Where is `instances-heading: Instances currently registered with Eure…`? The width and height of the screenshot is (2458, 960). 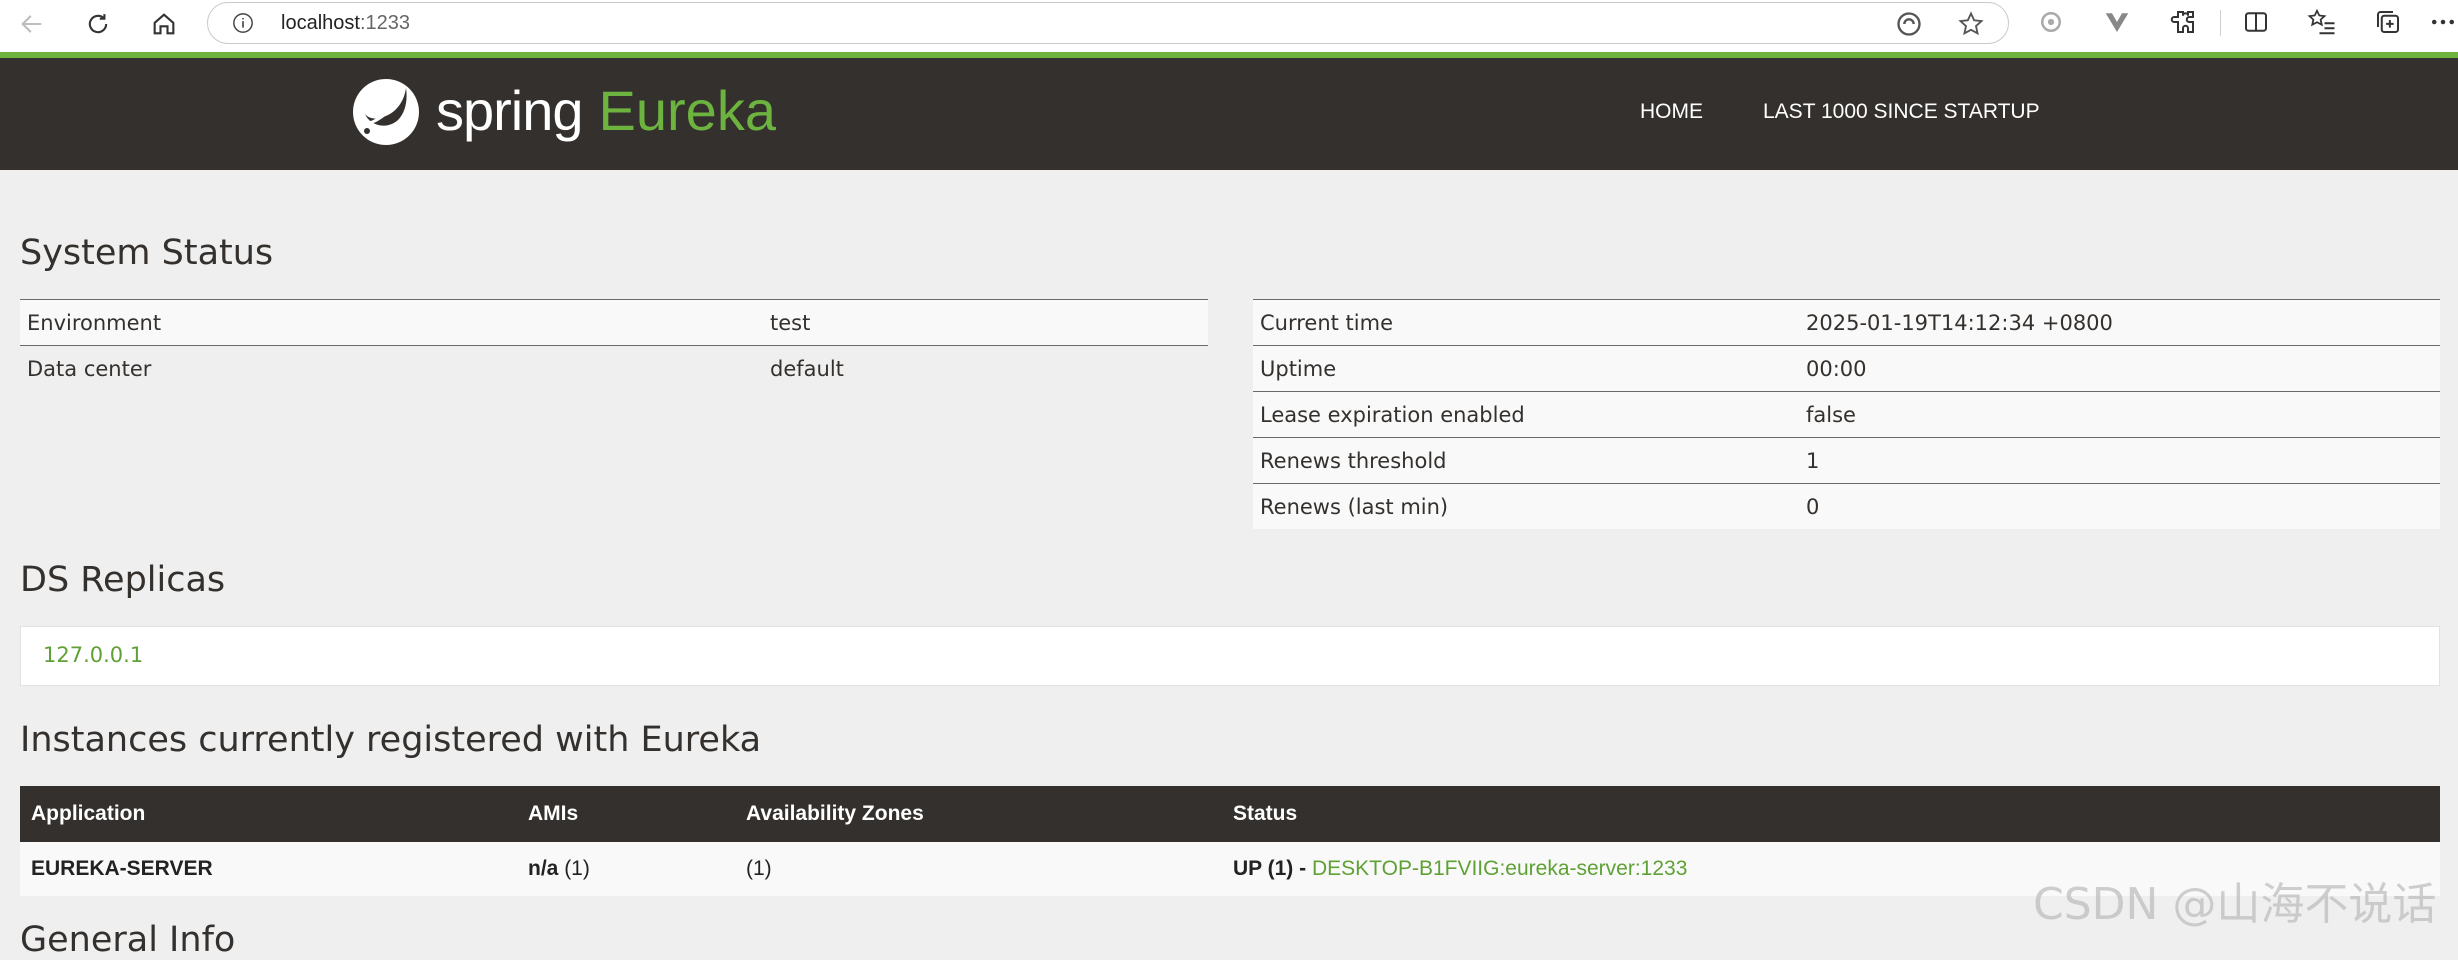 instances-heading: Instances currently registered with Eure… is located at coordinates (391, 740).